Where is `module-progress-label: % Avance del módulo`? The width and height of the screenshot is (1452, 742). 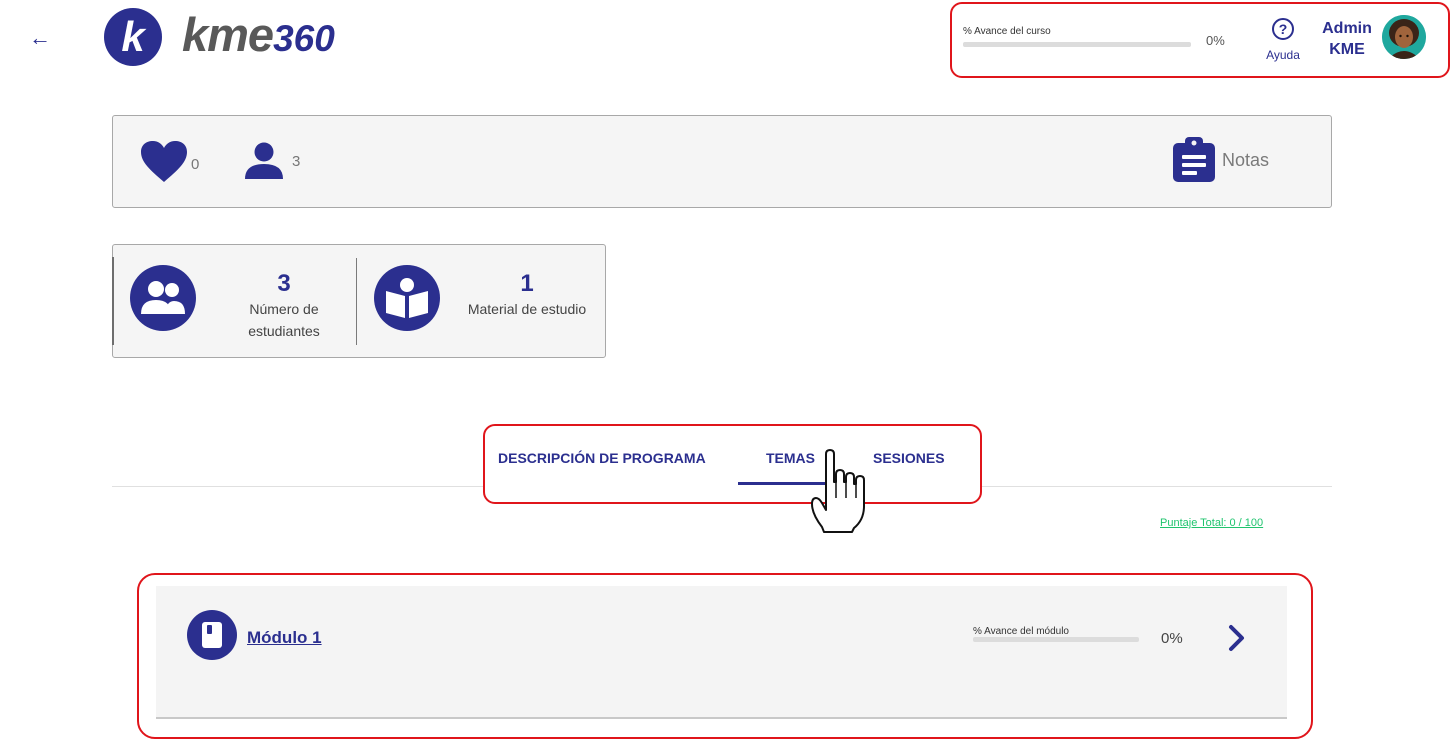
module-progress-label: % Avance del módulo is located at coordinates (1021, 631).